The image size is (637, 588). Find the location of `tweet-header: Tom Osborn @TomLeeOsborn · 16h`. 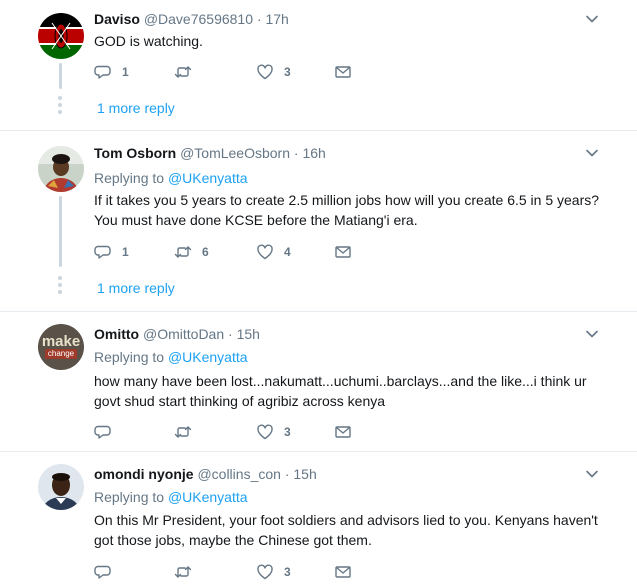

tweet-header: Tom Osborn @TomLeeOsborn · 16h is located at coordinates (210, 153).